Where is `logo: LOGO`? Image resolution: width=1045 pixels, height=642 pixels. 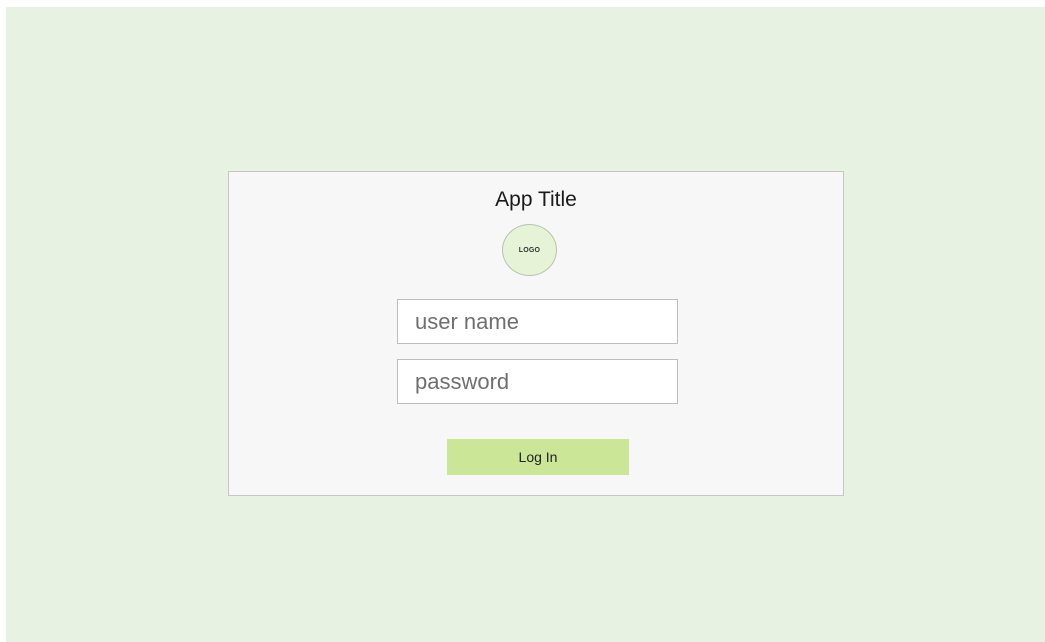 logo: LOGO is located at coordinates (529, 250).